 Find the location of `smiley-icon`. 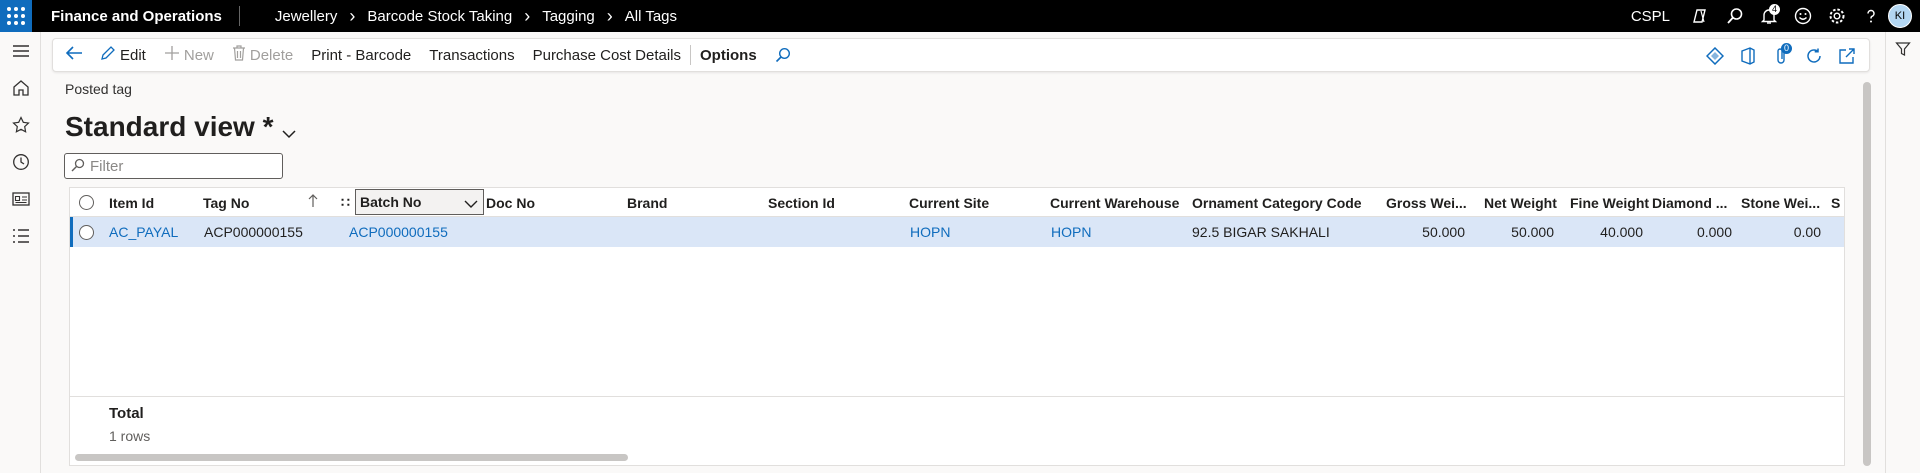

smiley-icon is located at coordinates (1803, 16).